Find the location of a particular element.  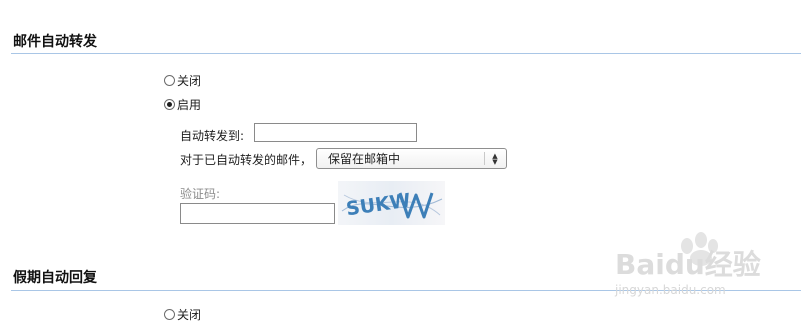

up-down-arrows-icon: ▲ ▼ is located at coordinates (495, 158).